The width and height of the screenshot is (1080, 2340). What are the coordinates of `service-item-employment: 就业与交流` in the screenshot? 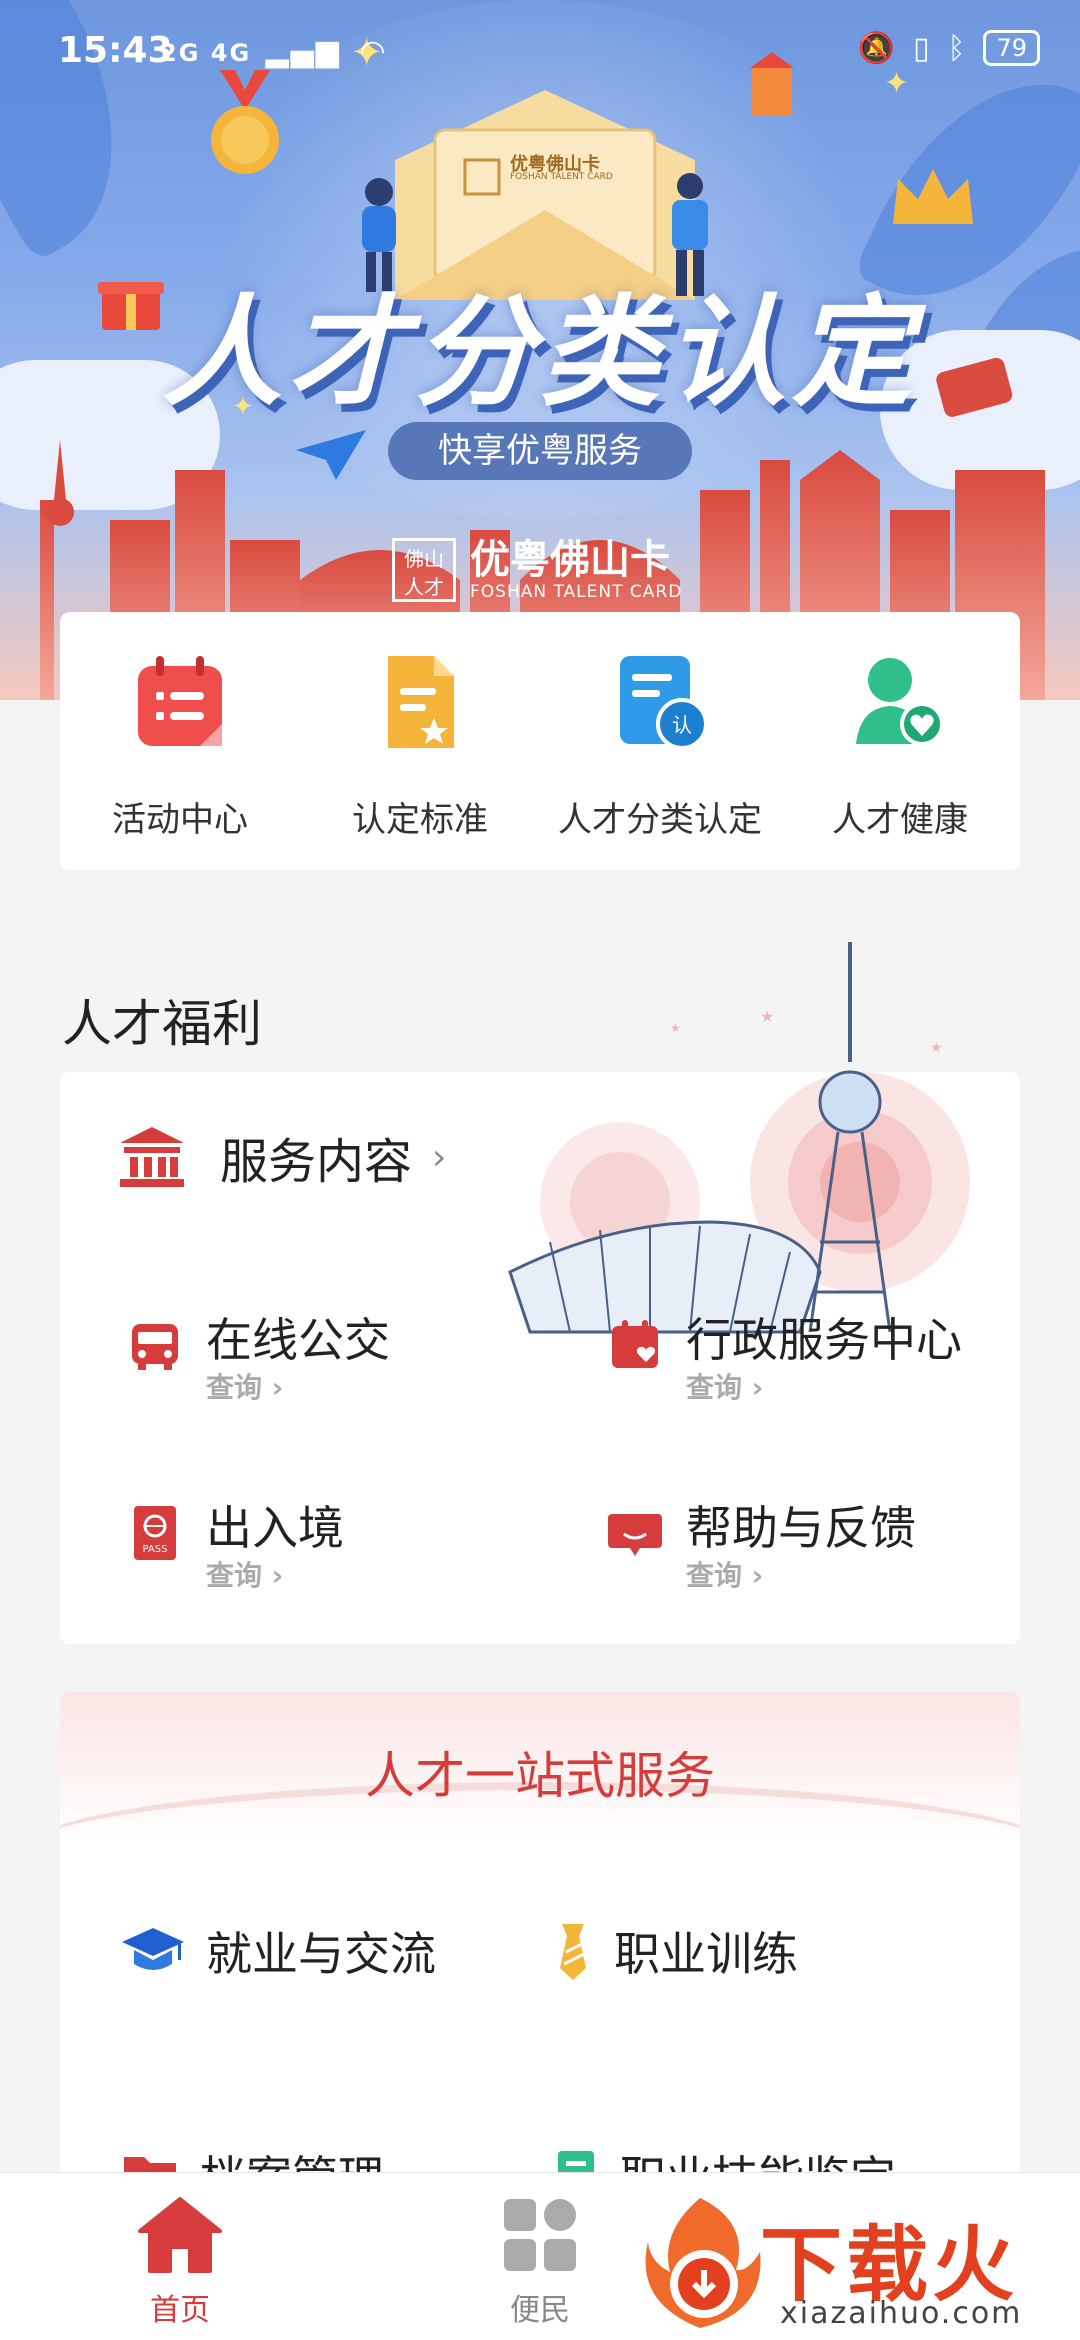 It's located at (279, 1951).